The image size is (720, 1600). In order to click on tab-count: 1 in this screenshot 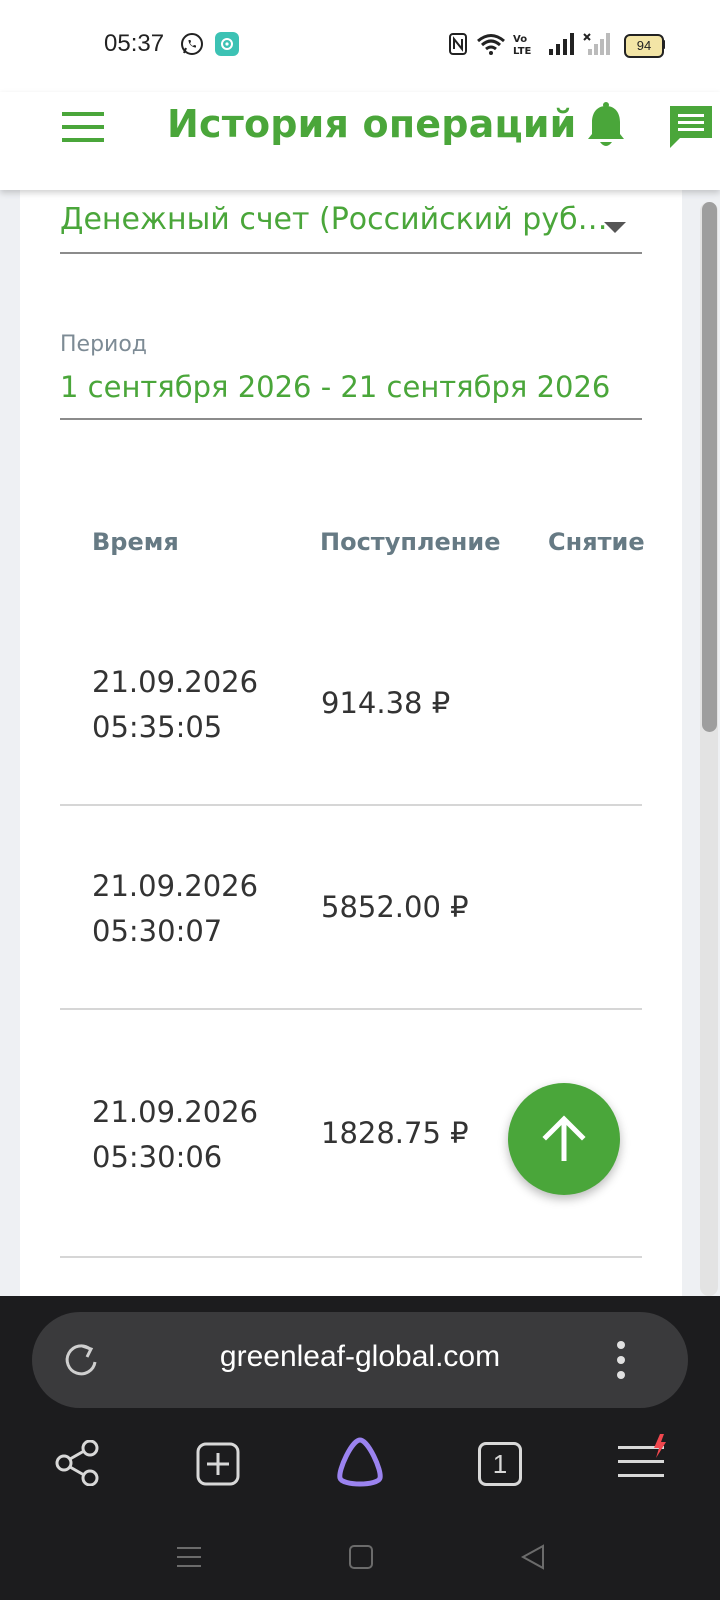, I will do `click(500, 1464)`.